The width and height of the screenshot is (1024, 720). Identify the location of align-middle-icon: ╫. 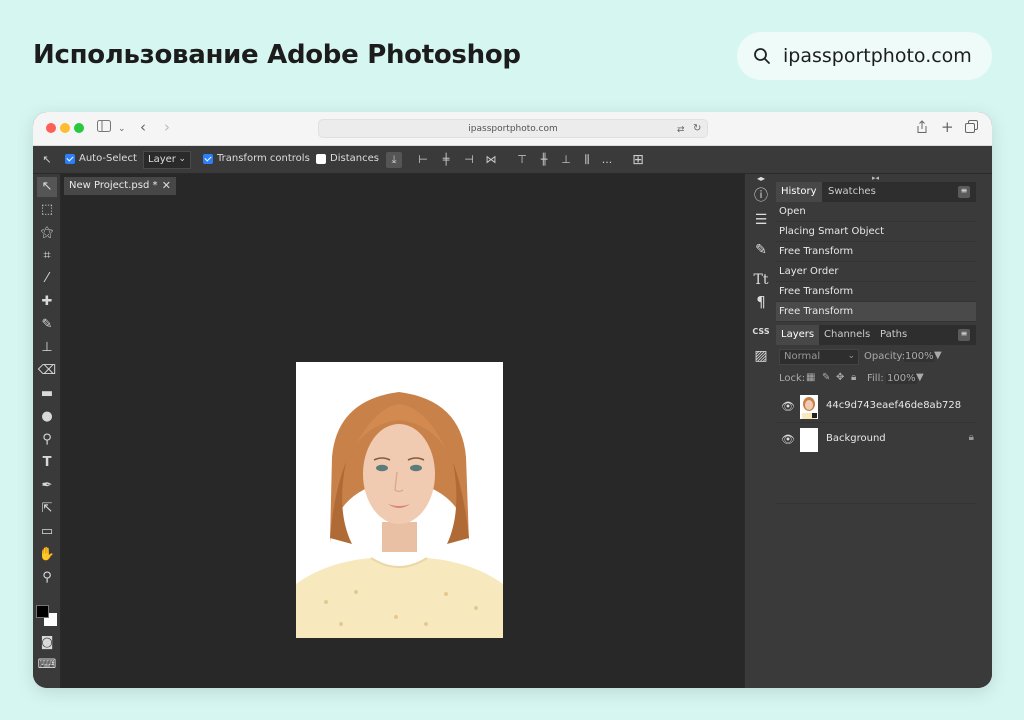
(544, 160).